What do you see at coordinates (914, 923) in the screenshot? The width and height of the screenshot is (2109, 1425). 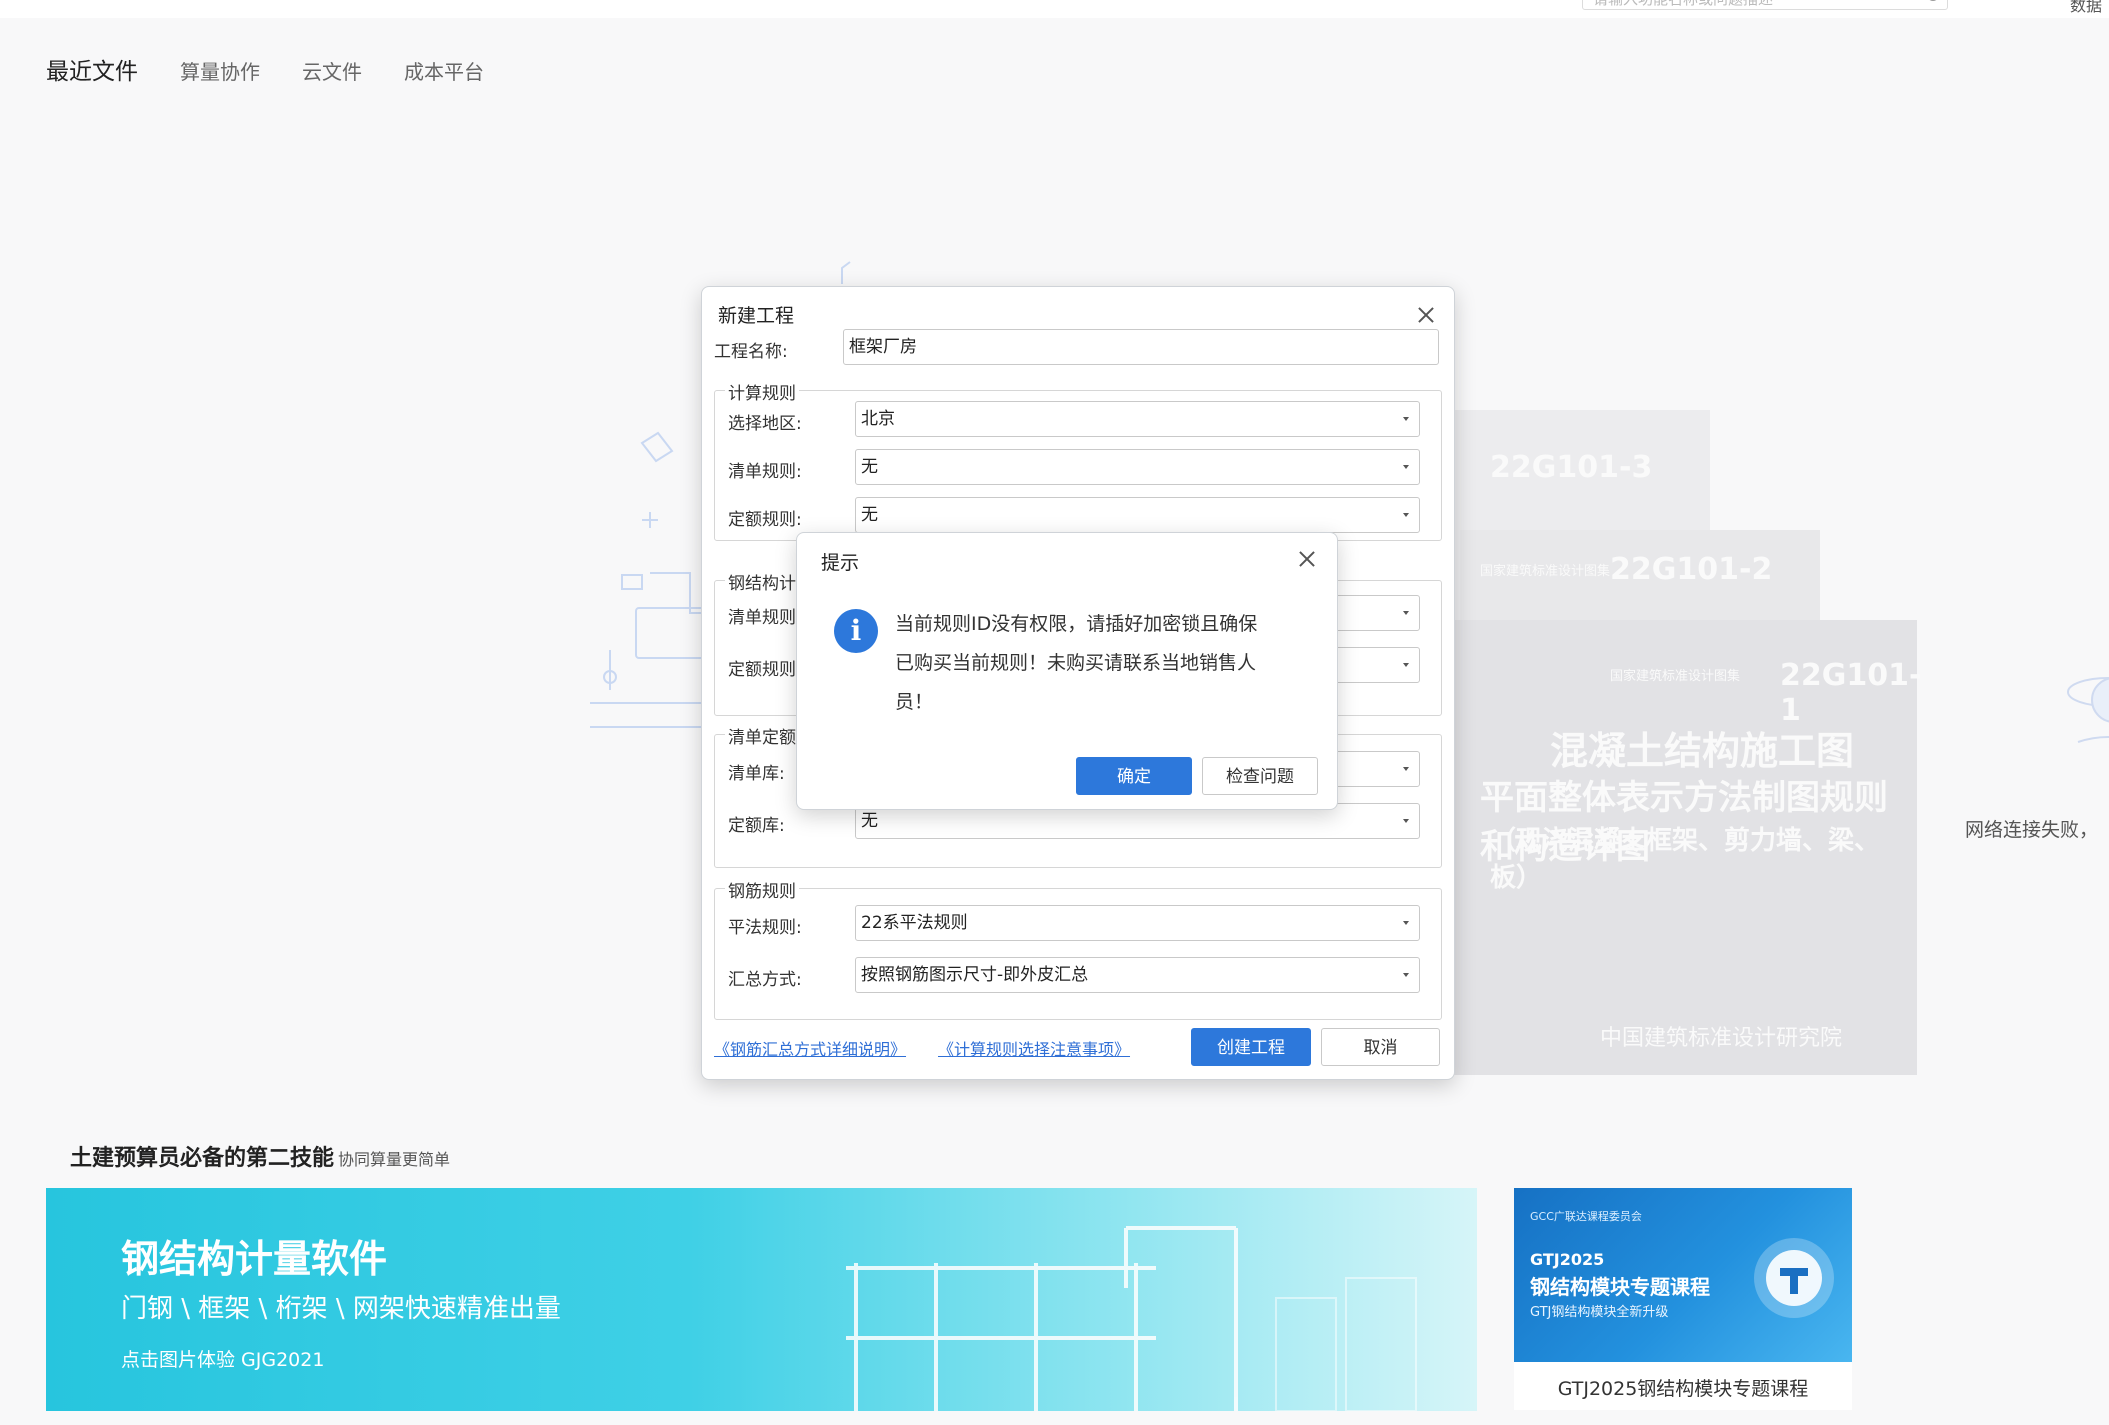 I see `flat-rule-value: 22系平法规则` at bounding box center [914, 923].